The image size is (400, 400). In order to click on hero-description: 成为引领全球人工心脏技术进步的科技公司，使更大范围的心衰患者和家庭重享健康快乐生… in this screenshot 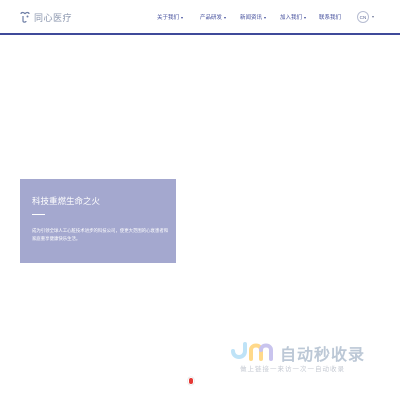, I will do `click(100, 235)`.